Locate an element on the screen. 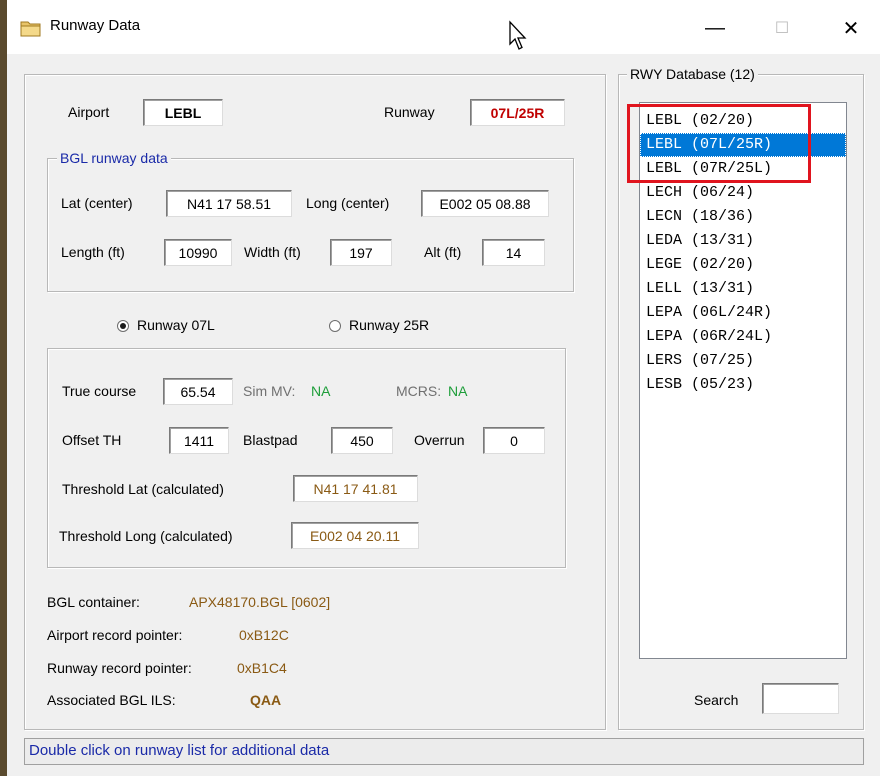 The width and height of the screenshot is (880, 776). long-center-label: Long (center) is located at coordinates (348, 203).